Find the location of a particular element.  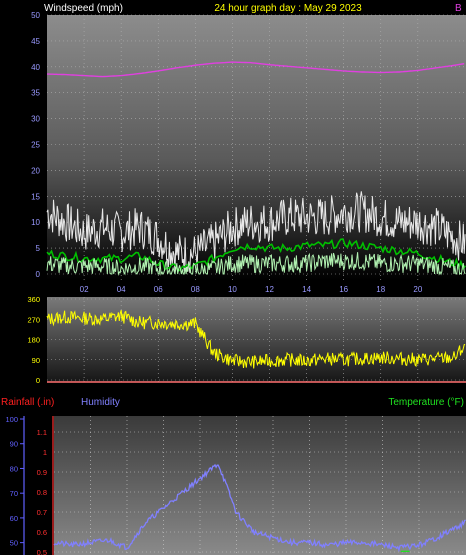

direction-y-tick: 270 is located at coordinates (33, 319).